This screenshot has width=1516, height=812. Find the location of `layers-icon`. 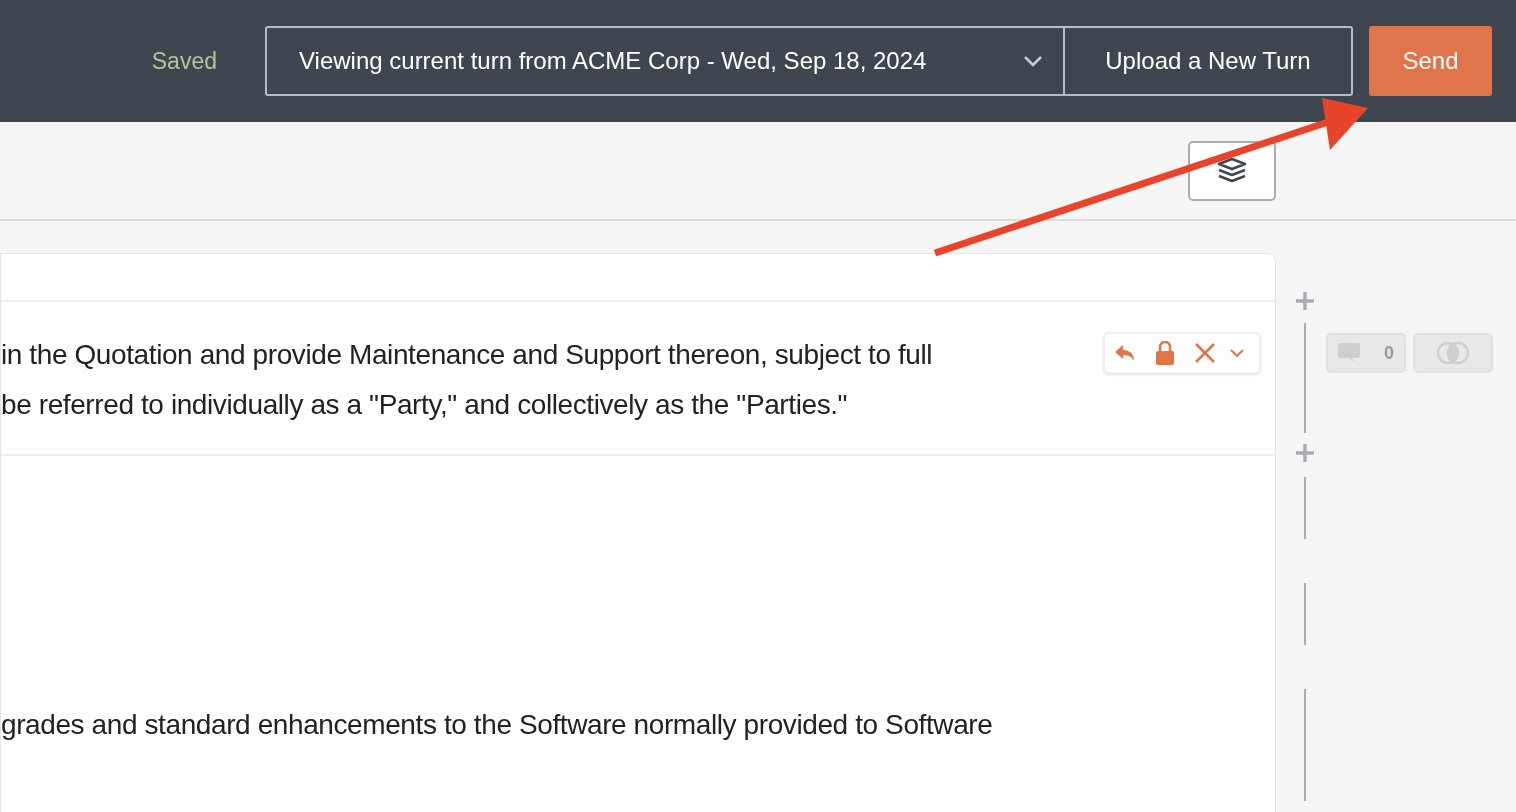

layers-icon is located at coordinates (1232, 171).